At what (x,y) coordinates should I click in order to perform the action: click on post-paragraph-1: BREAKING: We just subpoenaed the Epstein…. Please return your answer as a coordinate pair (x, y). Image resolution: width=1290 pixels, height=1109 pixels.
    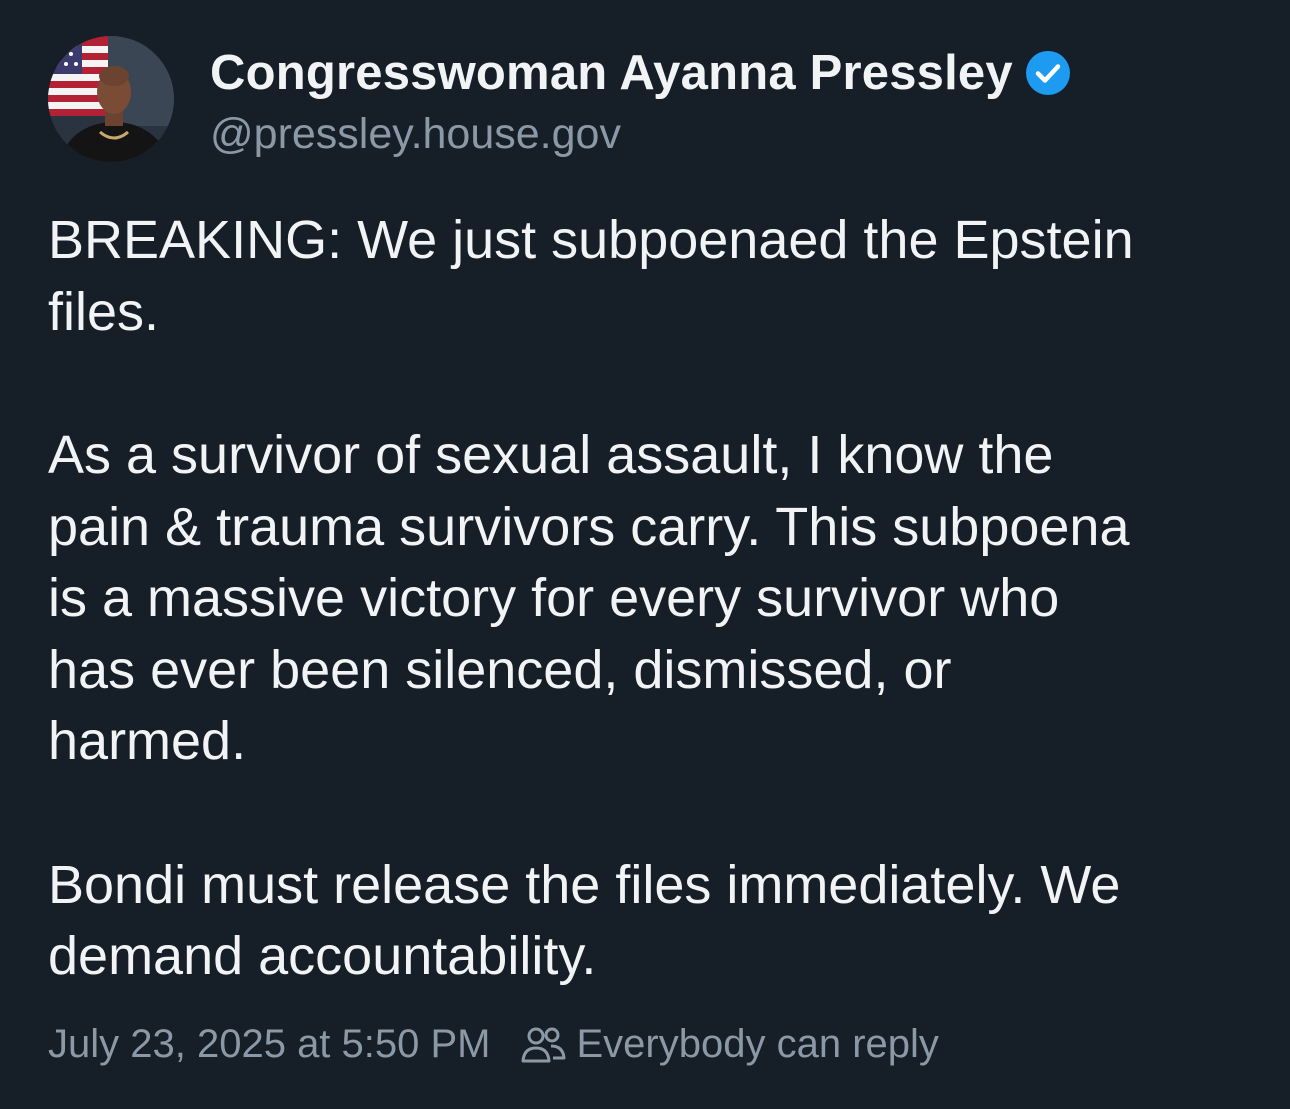
    Looking at the image, I should click on (591, 276).